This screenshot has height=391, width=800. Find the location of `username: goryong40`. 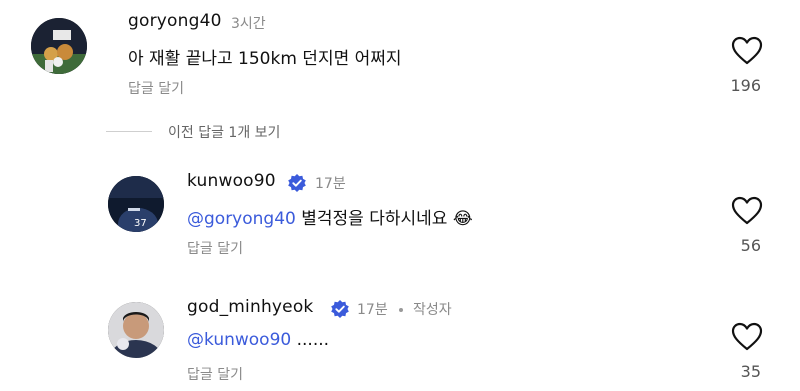

username: goryong40 is located at coordinates (175, 21).